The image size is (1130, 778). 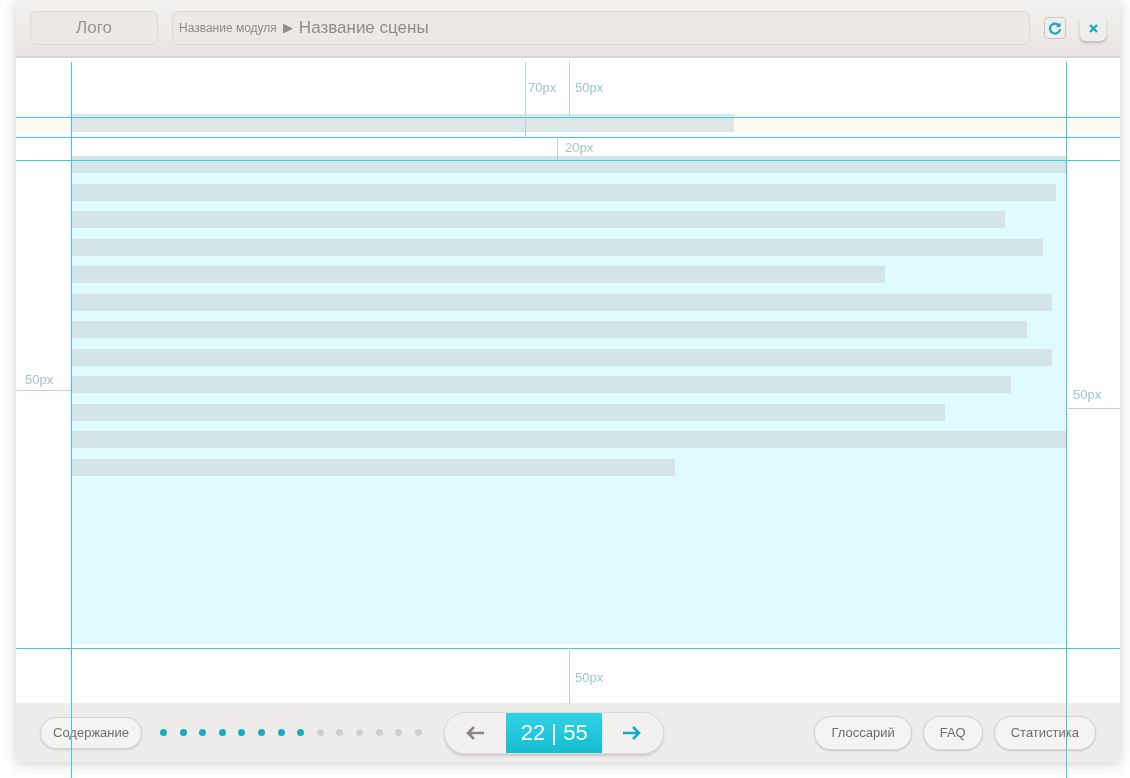 What do you see at coordinates (542, 88) in the screenshot?
I see `margin-label: 70px` at bounding box center [542, 88].